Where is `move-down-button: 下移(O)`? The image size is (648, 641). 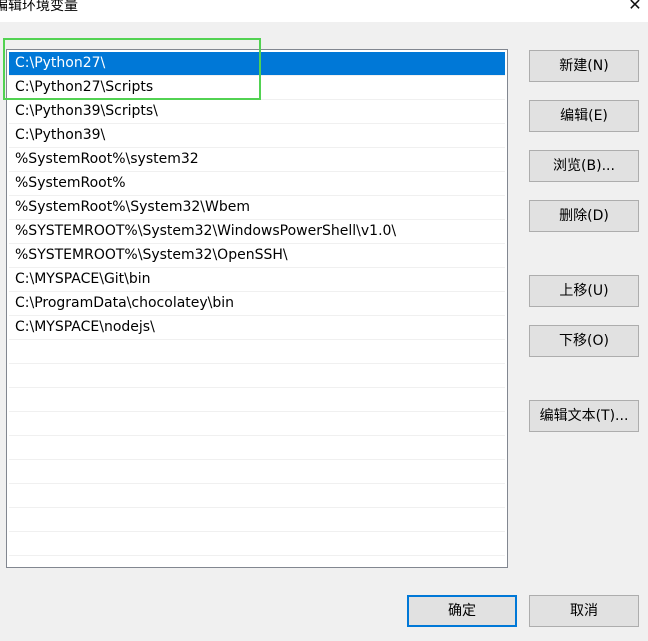
move-down-button: 下移(O) is located at coordinates (584, 341).